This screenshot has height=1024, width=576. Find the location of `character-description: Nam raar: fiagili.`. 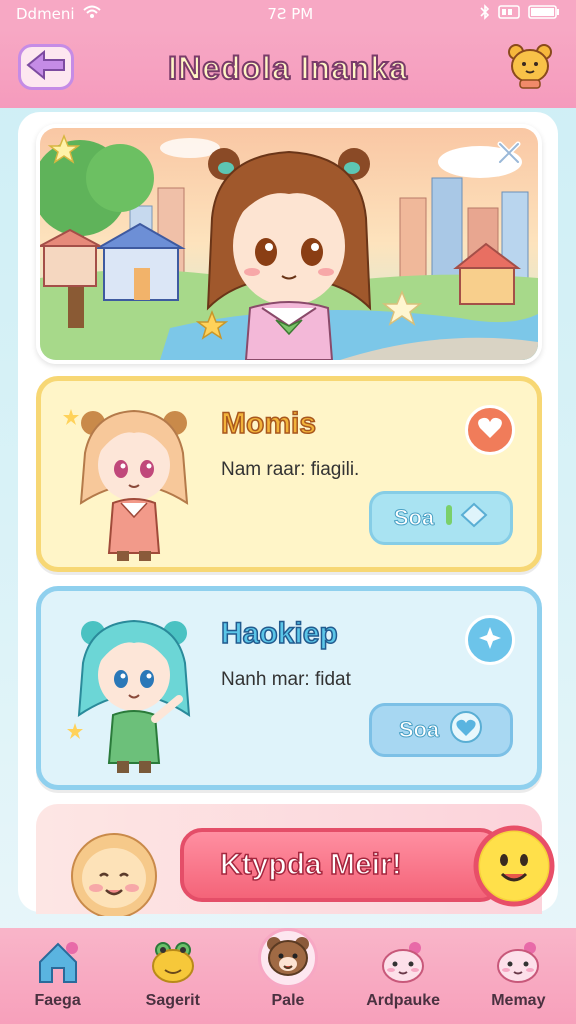

character-description: Nam raar: fiagili. is located at coordinates (290, 469).